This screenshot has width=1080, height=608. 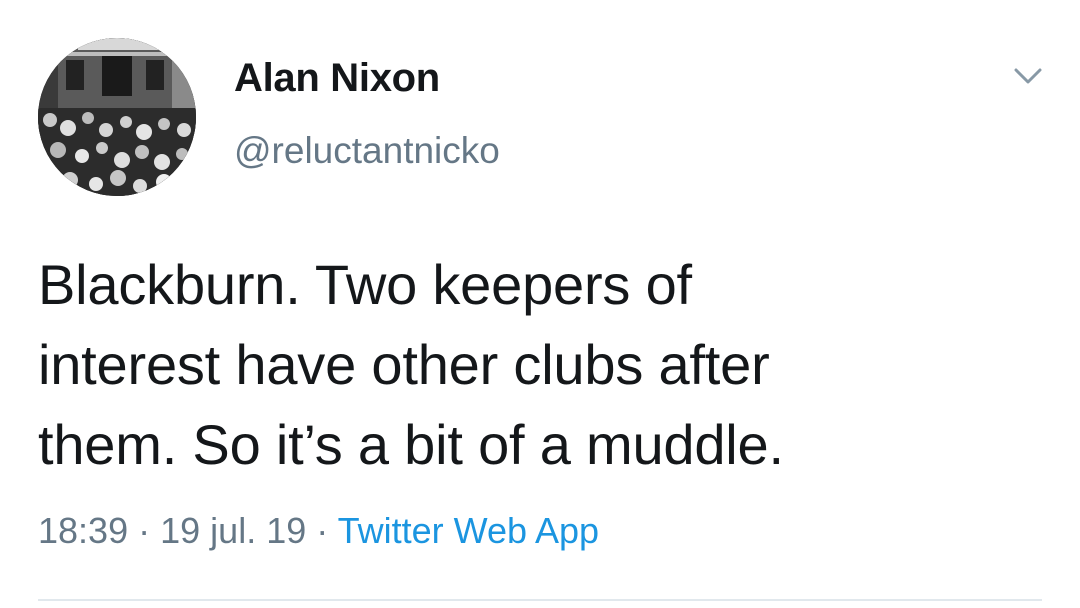 I want to click on tweet-text-line: them. So it’s a bit of a muddle., so click(x=411, y=444).